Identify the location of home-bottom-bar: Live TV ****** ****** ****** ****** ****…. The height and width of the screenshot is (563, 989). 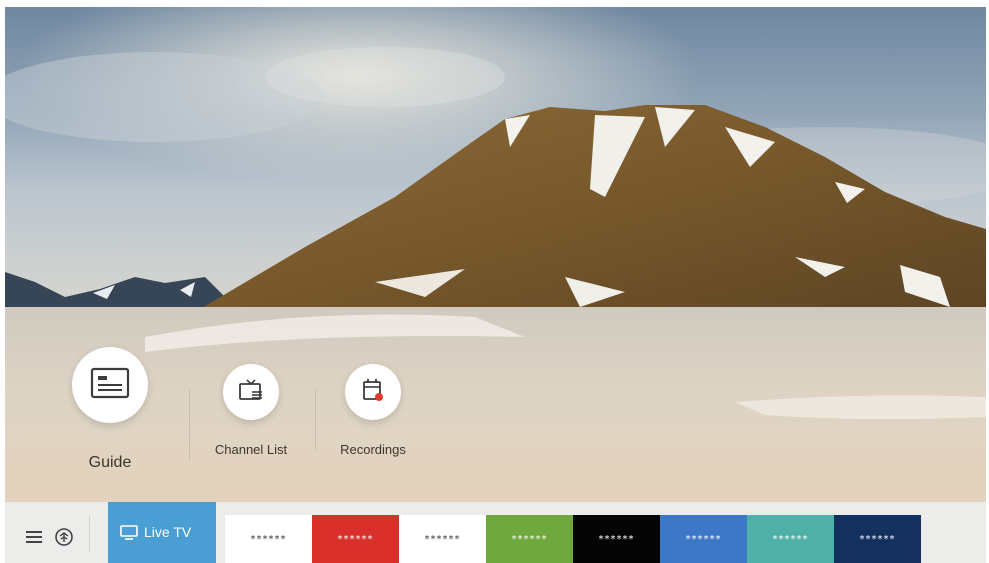
(495, 532).